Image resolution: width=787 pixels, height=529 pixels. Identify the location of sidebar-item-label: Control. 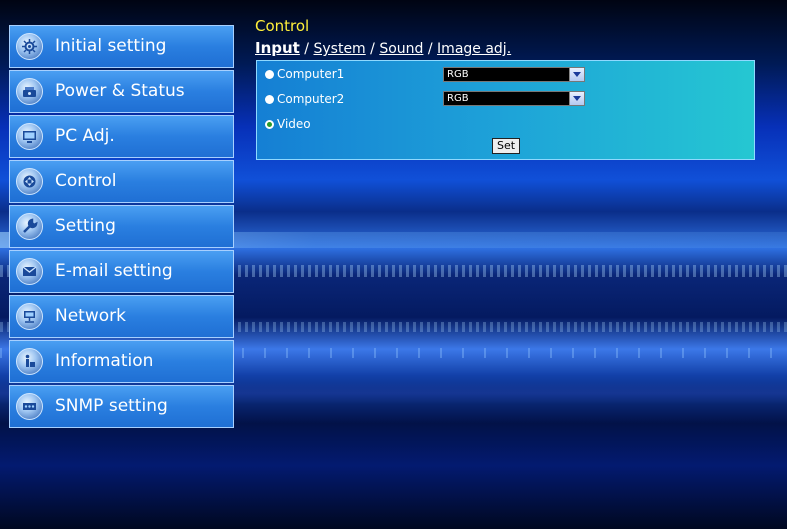
(86, 181).